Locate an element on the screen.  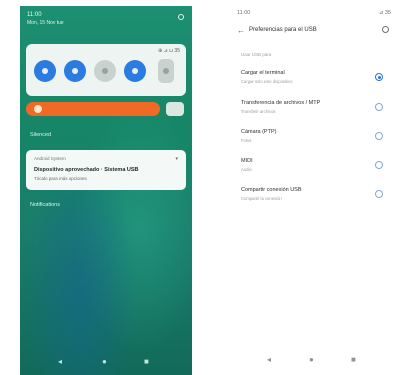
expand-icon is located at coordinates (166, 71).